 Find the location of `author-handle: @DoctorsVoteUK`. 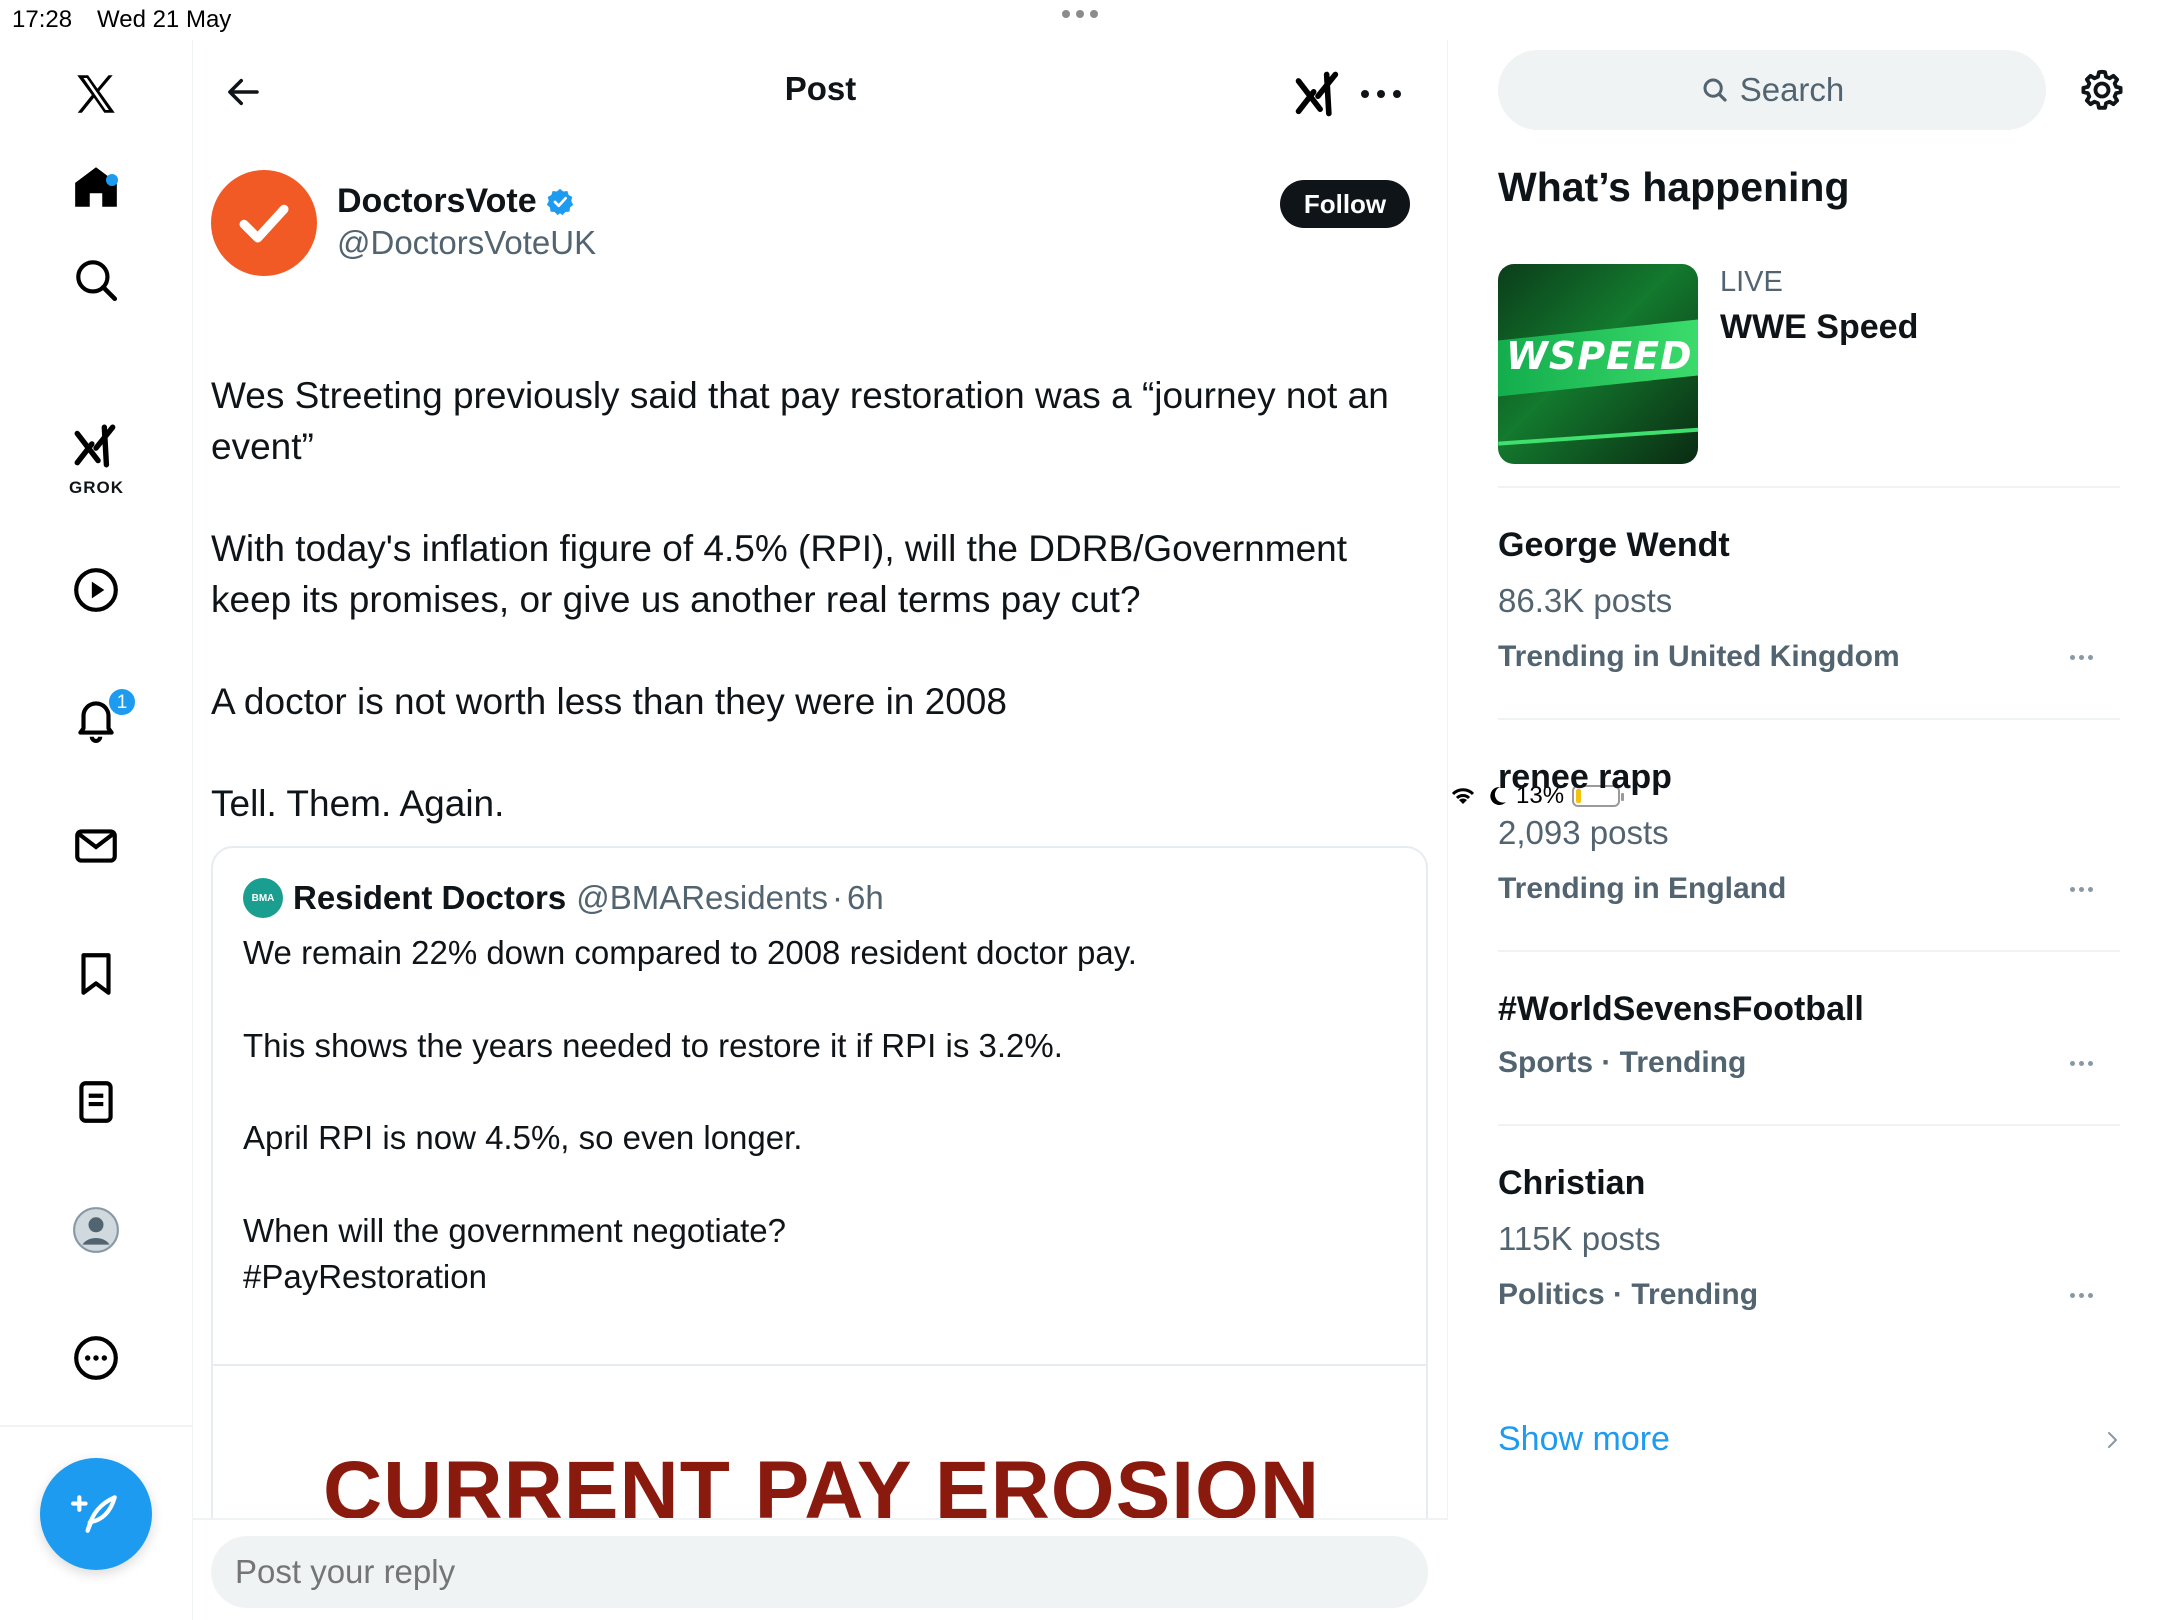

author-handle: @DoctorsVoteUK is located at coordinates (466, 243).